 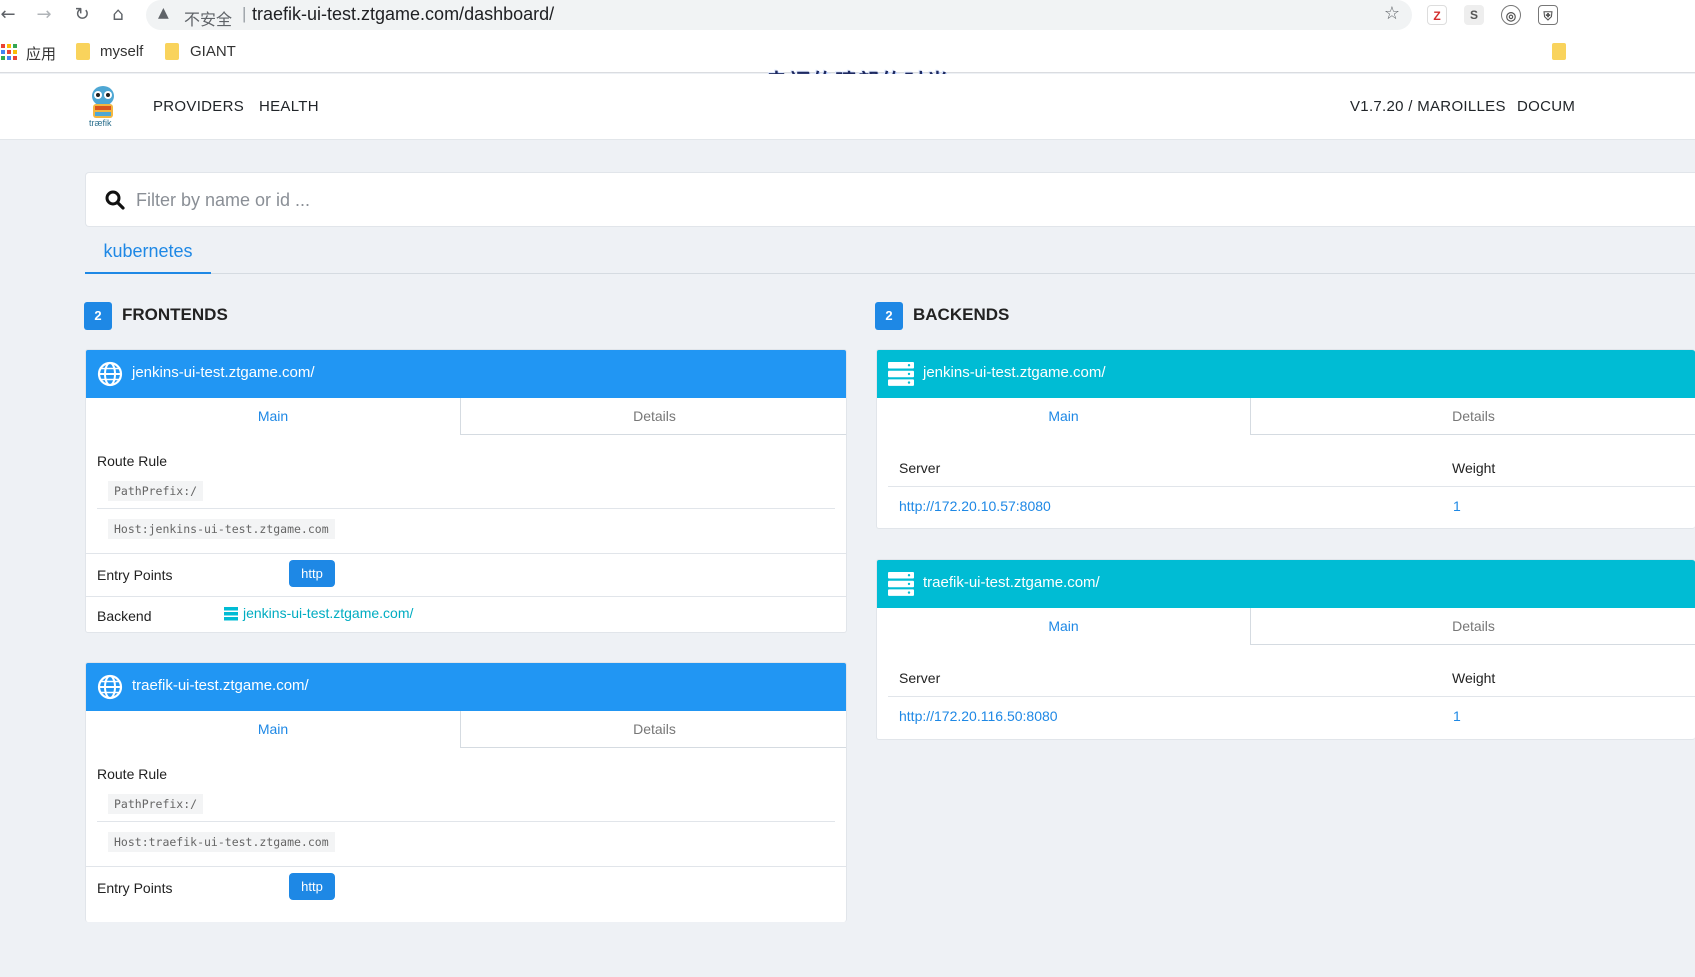 I want to click on url-text: traefik-ui-test.ztgame.com/dashboard/, so click(x=403, y=14).